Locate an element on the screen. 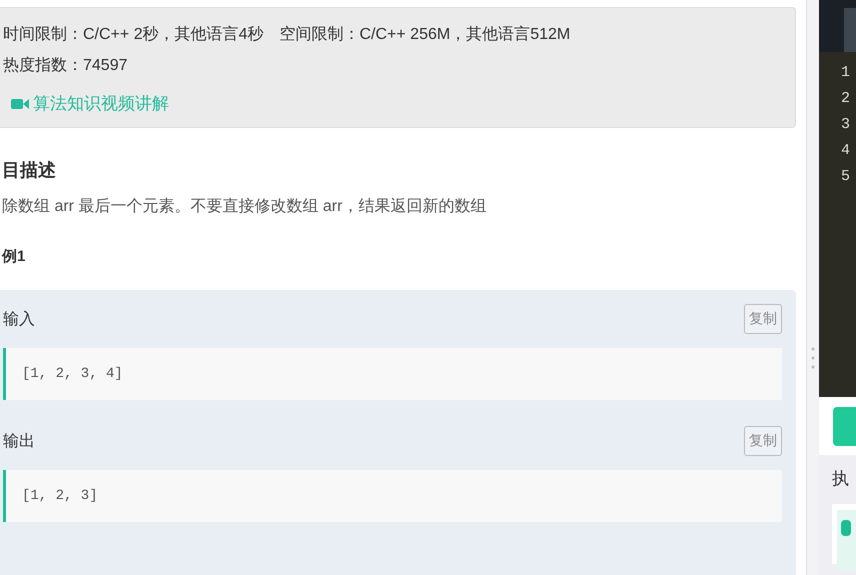 This screenshot has height=575, width=856. block-label: 输出 is located at coordinates (19, 442).